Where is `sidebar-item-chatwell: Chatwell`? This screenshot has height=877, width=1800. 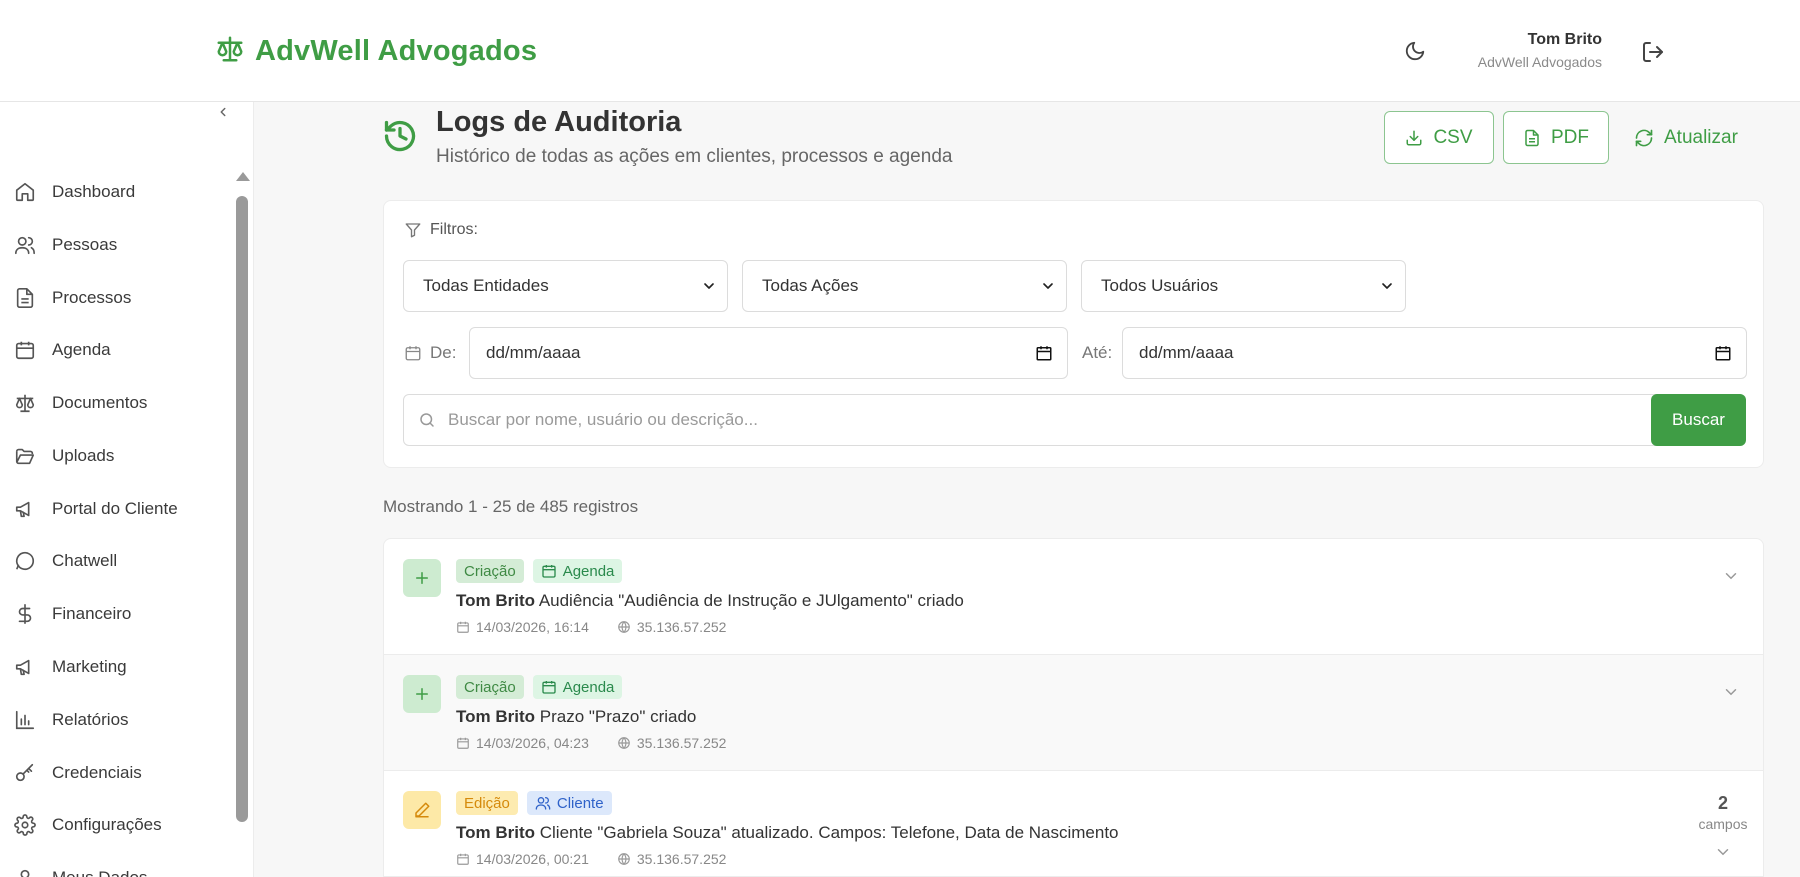
sidebar-item-chatwell: Chatwell is located at coordinates (119, 561).